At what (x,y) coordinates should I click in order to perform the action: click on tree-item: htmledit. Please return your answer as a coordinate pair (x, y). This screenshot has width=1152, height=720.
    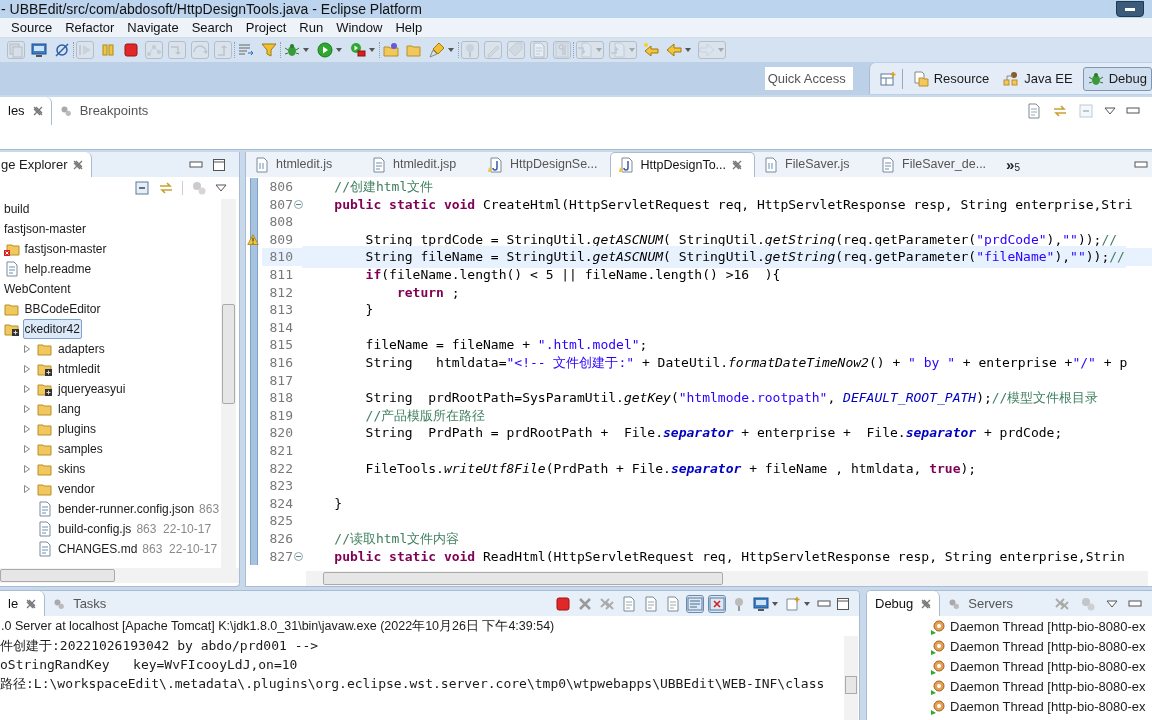
    Looking at the image, I should click on (79, 369).